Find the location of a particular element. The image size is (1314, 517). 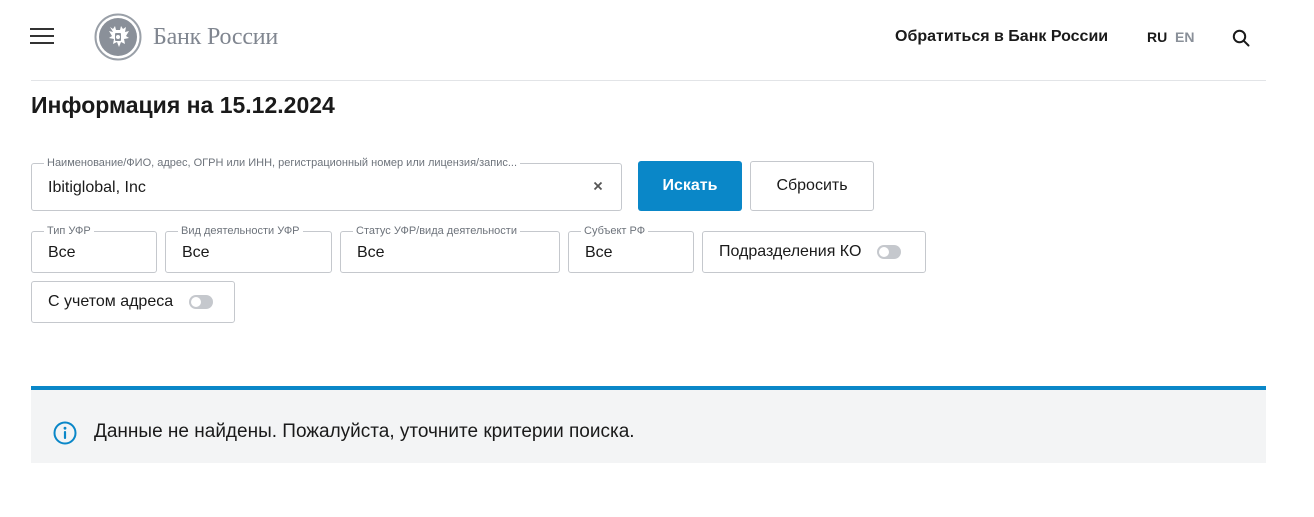

filter-region-value: Все is located at coordinates (599, 252).